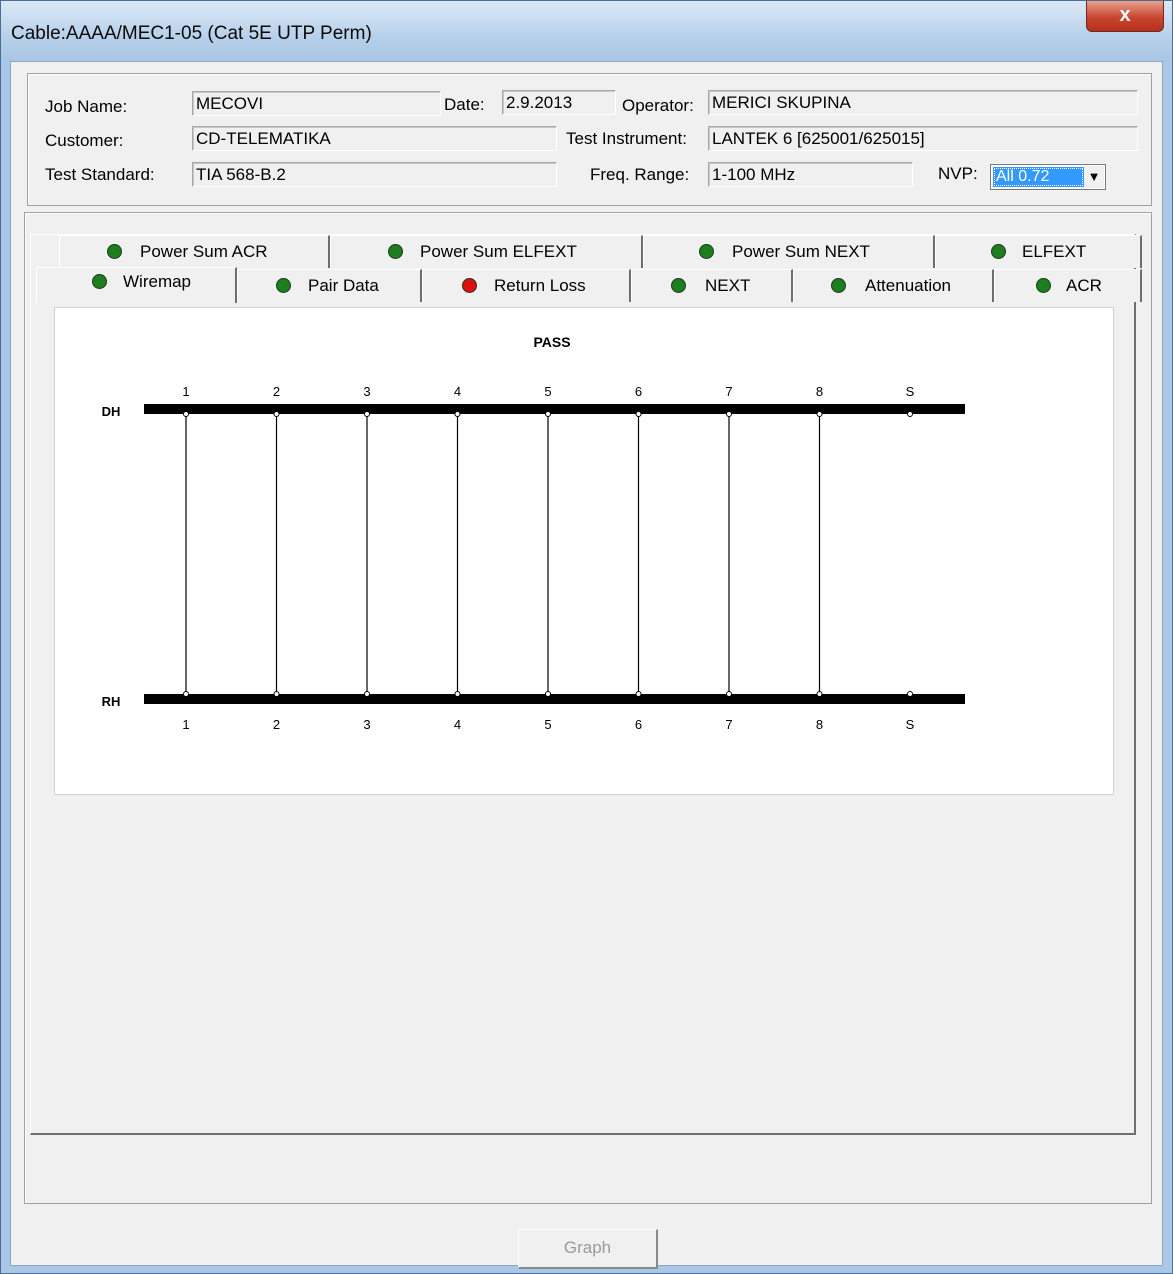 The width and height of the screenshot is (1173, 1274). I want to click on tab-attenuation: Attenuation, so click(893, 285).